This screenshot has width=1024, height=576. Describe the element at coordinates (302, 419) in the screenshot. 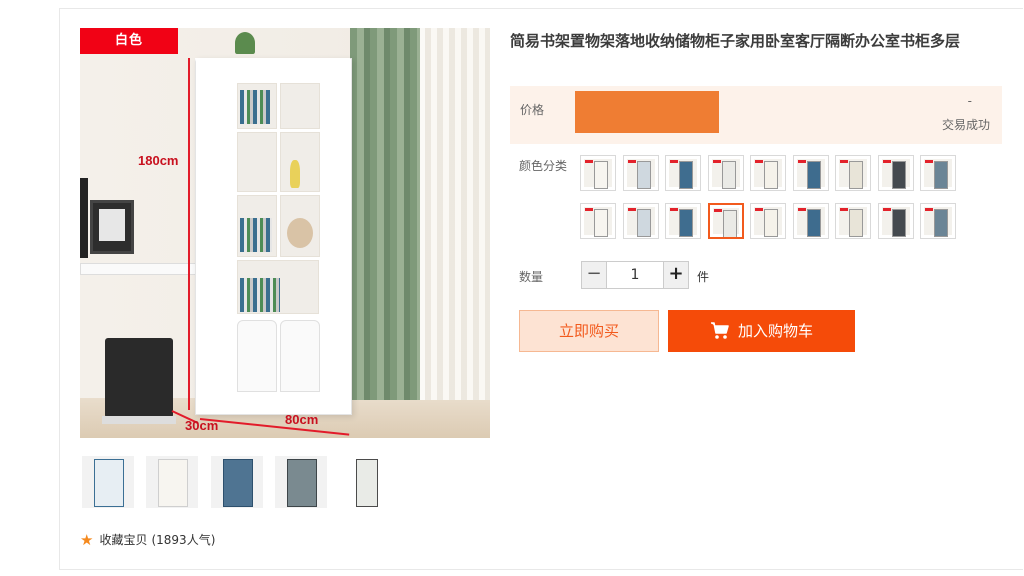

I see `dimension-width-label: 80cm` at that location.